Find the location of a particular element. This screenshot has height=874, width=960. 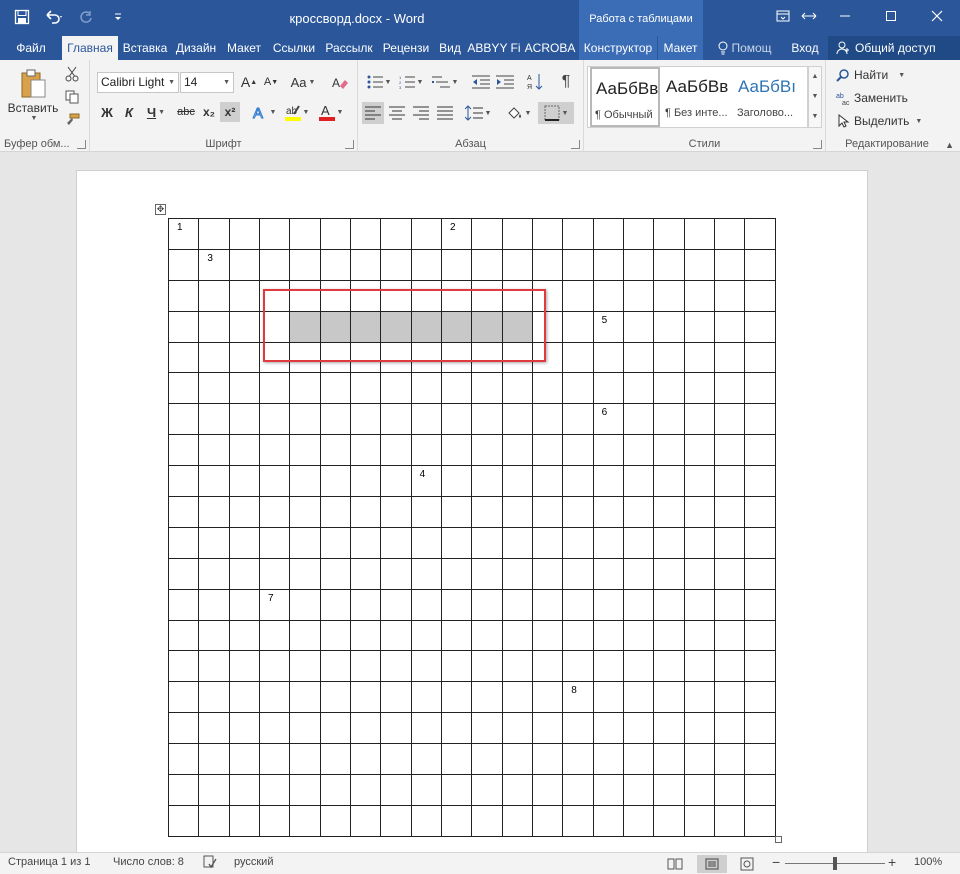

font-name-combo: Calibri Light ▼ is located at coordinates (138, 82).